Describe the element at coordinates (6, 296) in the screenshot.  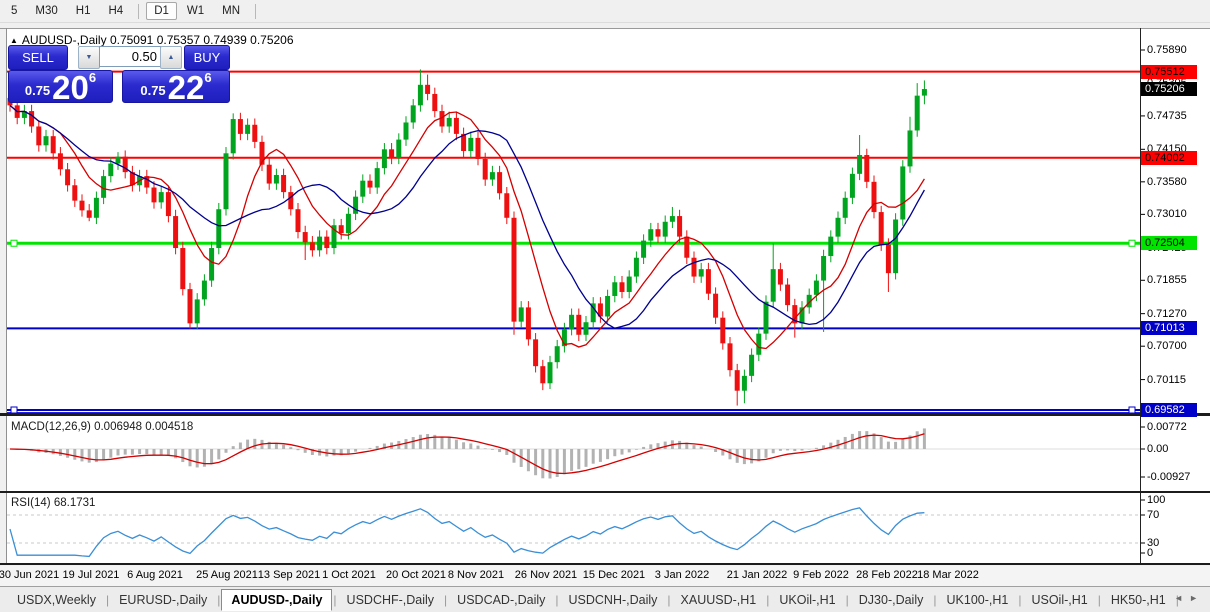
I see `chart-left-border` at that location.